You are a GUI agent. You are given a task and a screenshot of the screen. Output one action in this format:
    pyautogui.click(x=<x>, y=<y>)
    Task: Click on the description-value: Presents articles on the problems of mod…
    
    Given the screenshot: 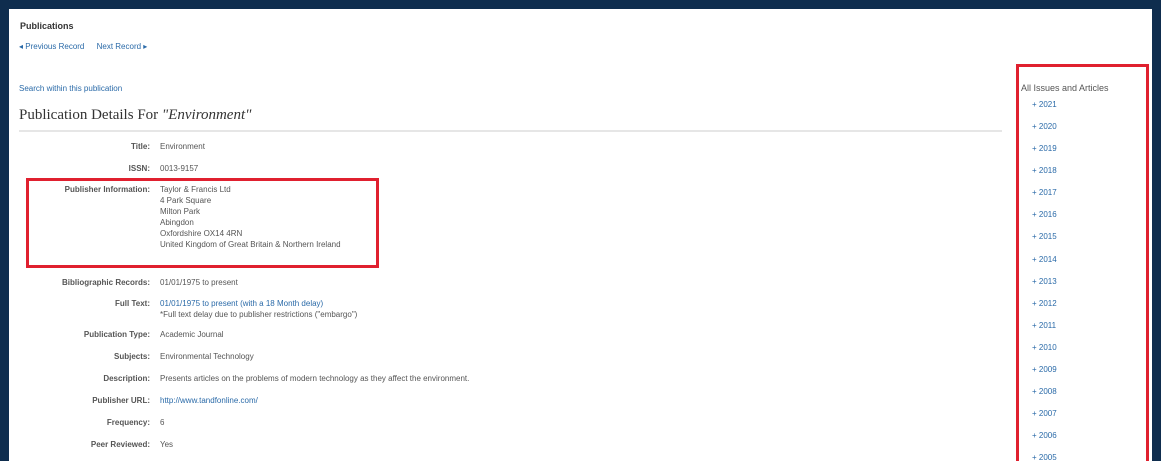 What is the action you would take?
    pyautogui.click(x=315, y=378)
    